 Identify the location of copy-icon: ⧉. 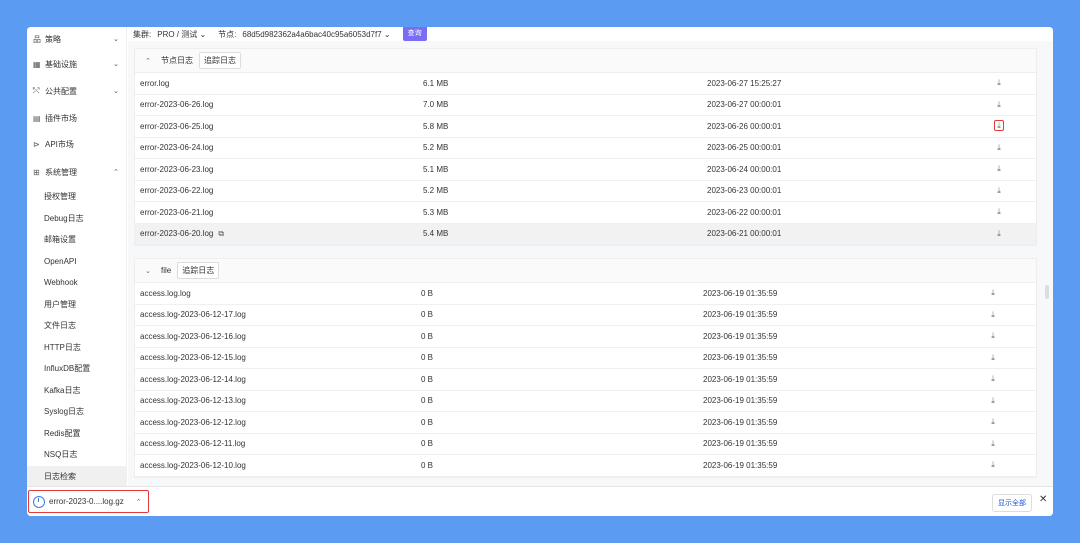
(221, 233).